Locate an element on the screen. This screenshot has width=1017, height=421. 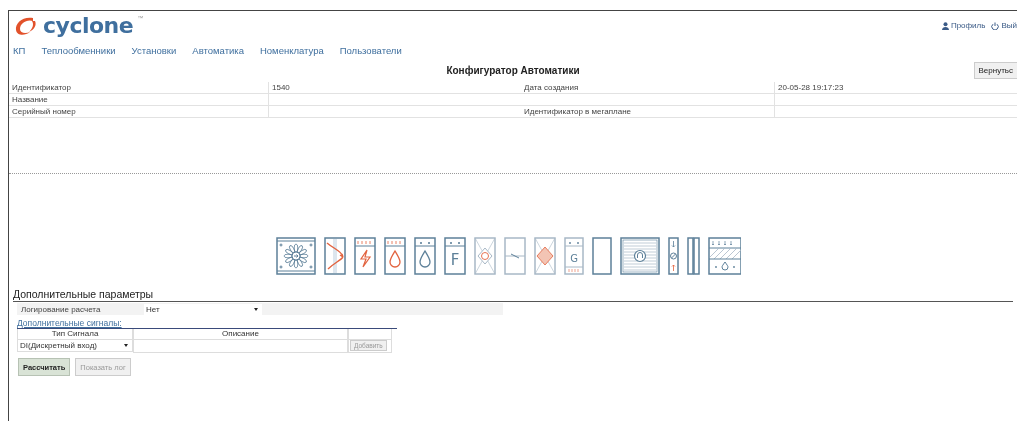
logging-select: Нет is located at coordinates (203, 309).